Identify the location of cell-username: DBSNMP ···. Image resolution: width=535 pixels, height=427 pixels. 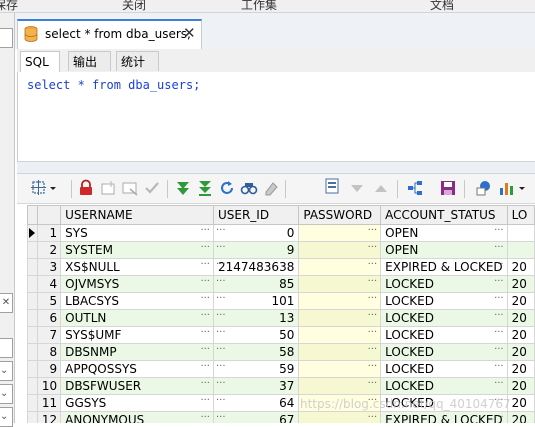
(137, 352).